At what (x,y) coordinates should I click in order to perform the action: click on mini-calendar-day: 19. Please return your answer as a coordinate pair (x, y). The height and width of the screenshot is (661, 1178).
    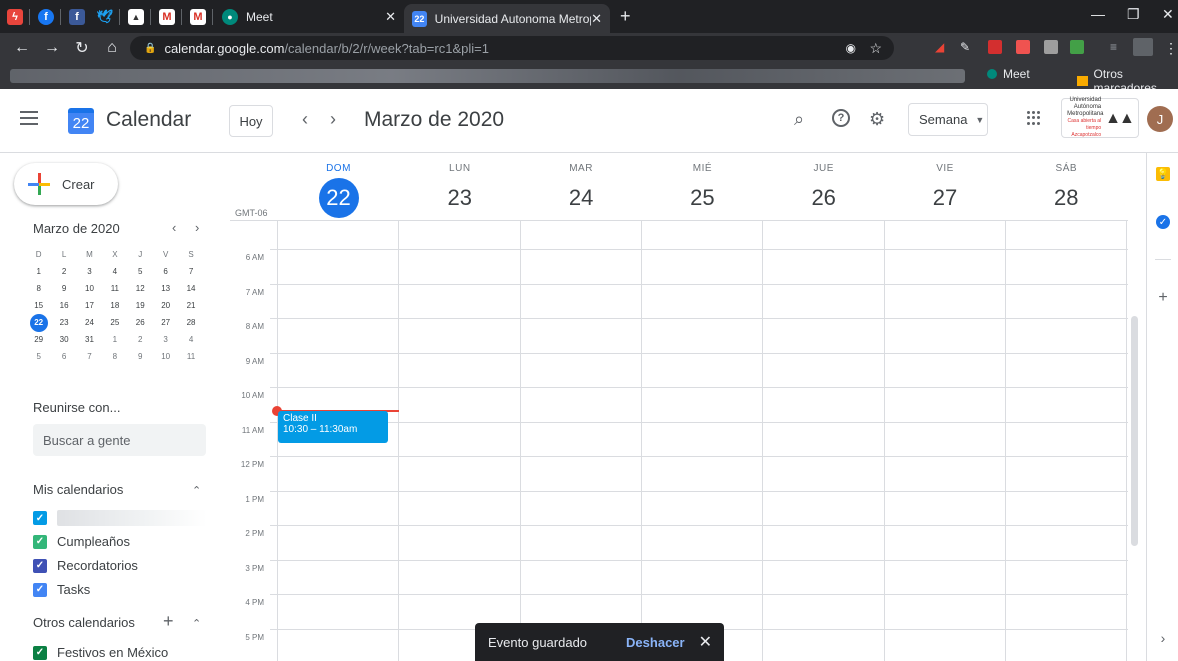
    Looking at the image, I should click on (140, 305).